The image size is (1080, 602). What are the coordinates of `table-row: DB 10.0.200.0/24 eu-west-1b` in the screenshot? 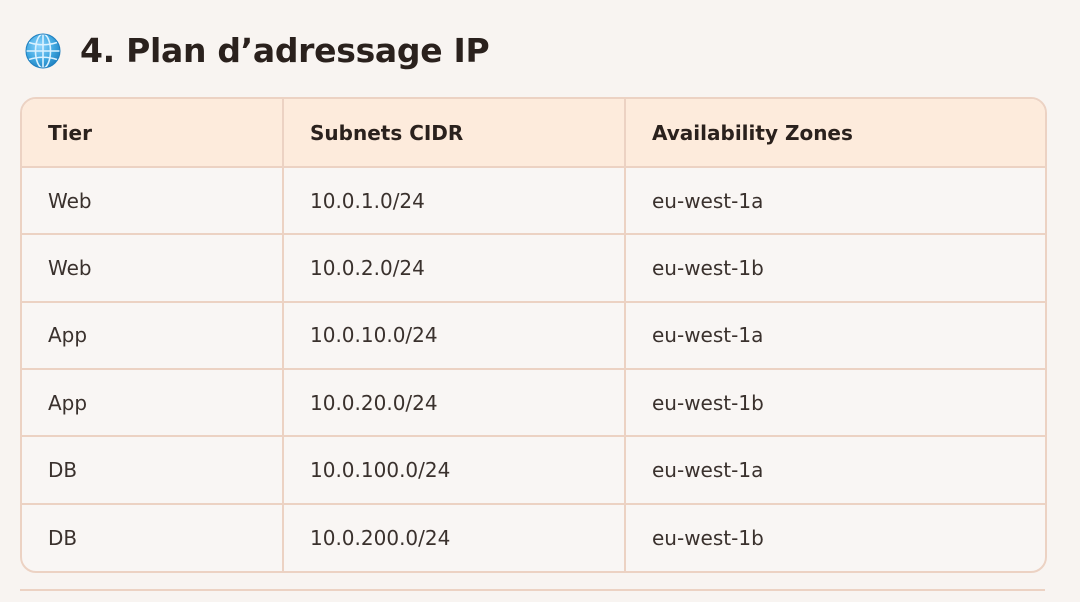 It's located at (533, 537).